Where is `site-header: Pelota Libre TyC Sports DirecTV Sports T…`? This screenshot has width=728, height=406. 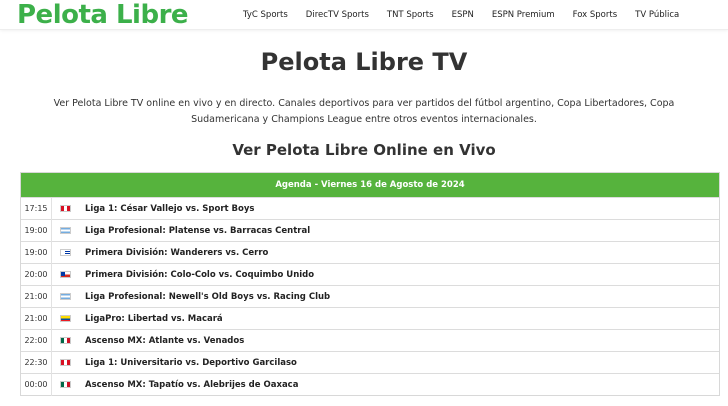
site-header: Pelota Libre TyC Sports DirecTV Sports T… is located at coordinates (364, 15).